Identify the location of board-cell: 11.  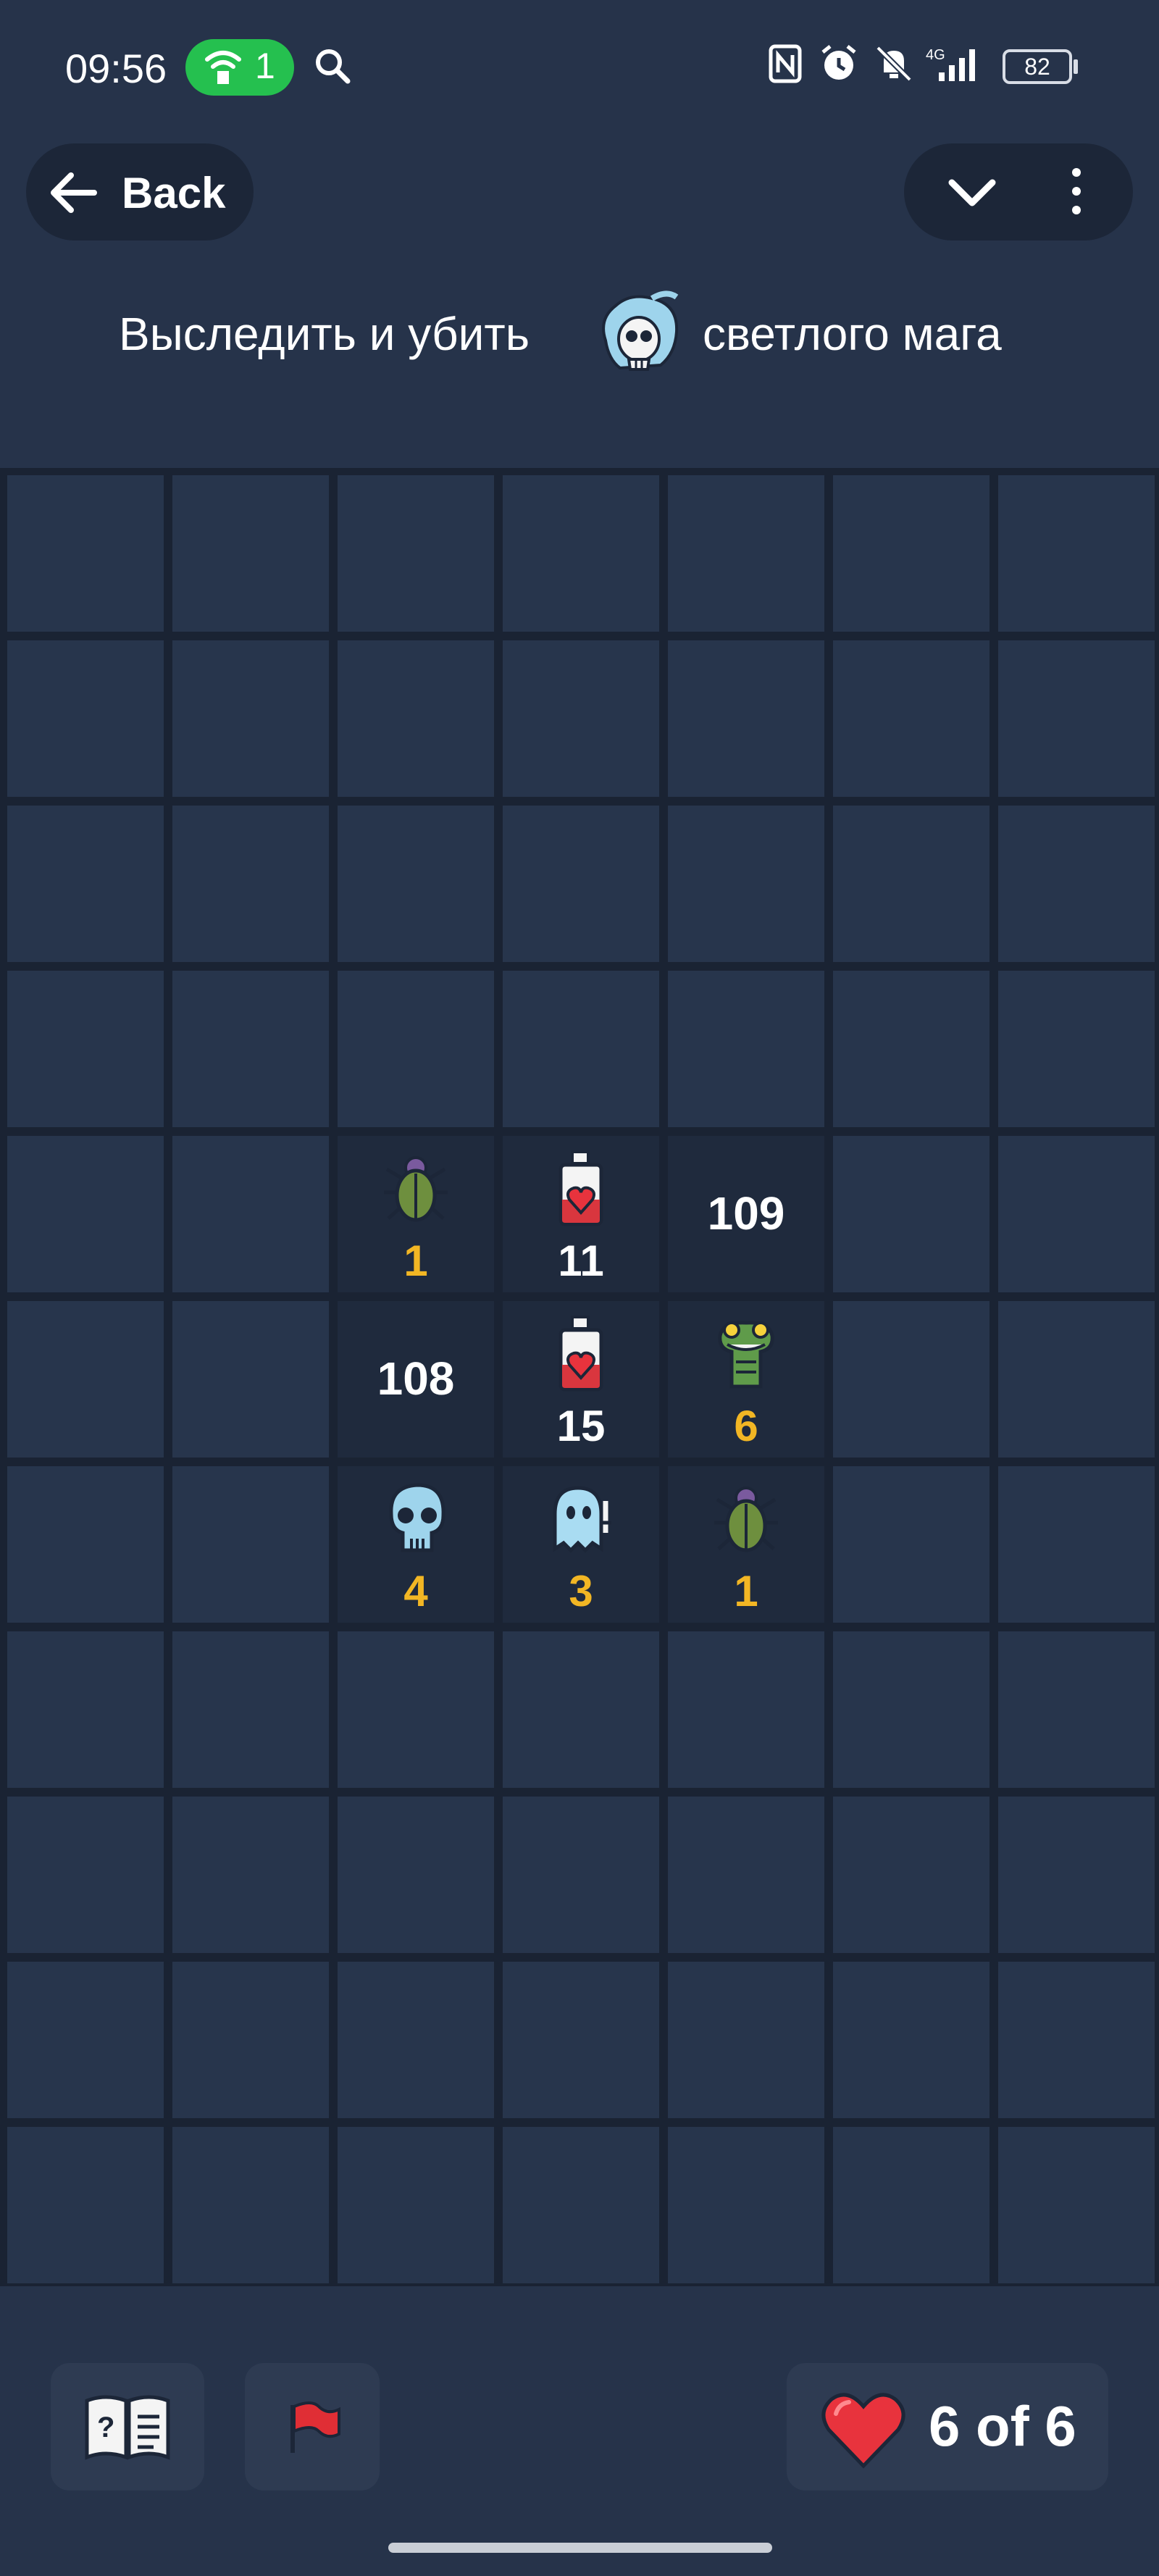
(581, 1214).